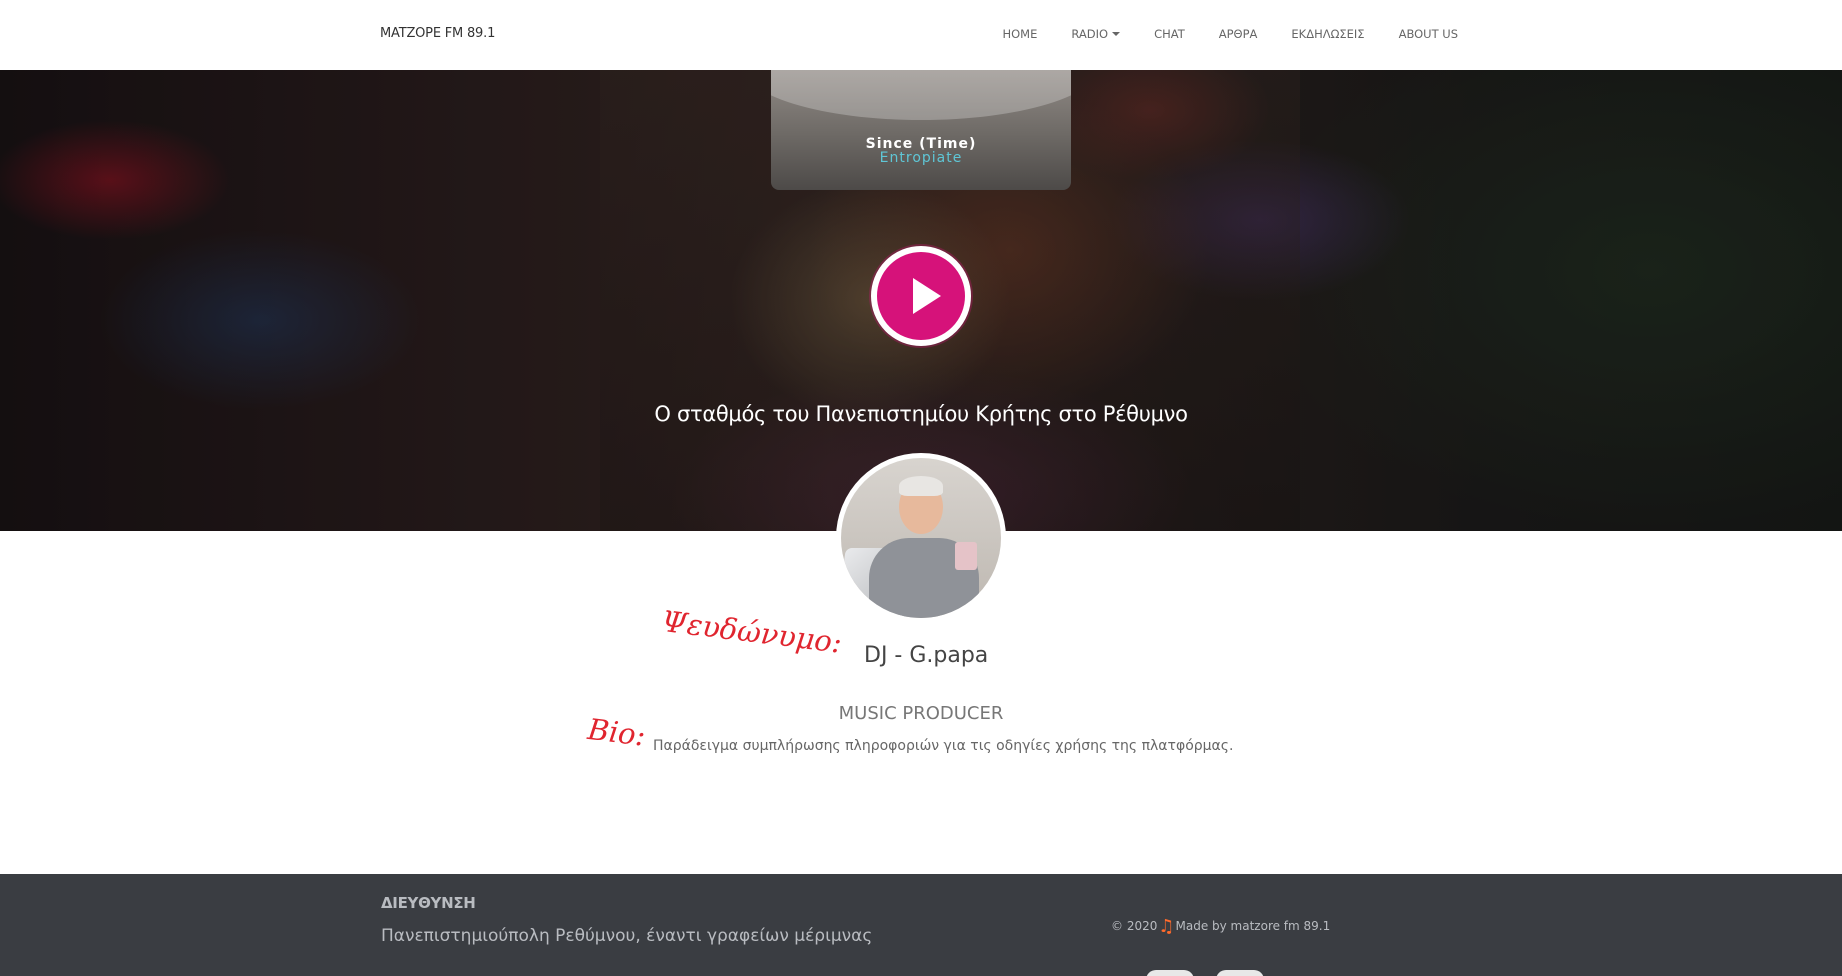 The width and height of the screenshot is (1842, 976). What do you see at coordinates (1420, 34) in the screenshot?
I see `nav-about-us: ABOUT US` at bounding box center [1420, 34].